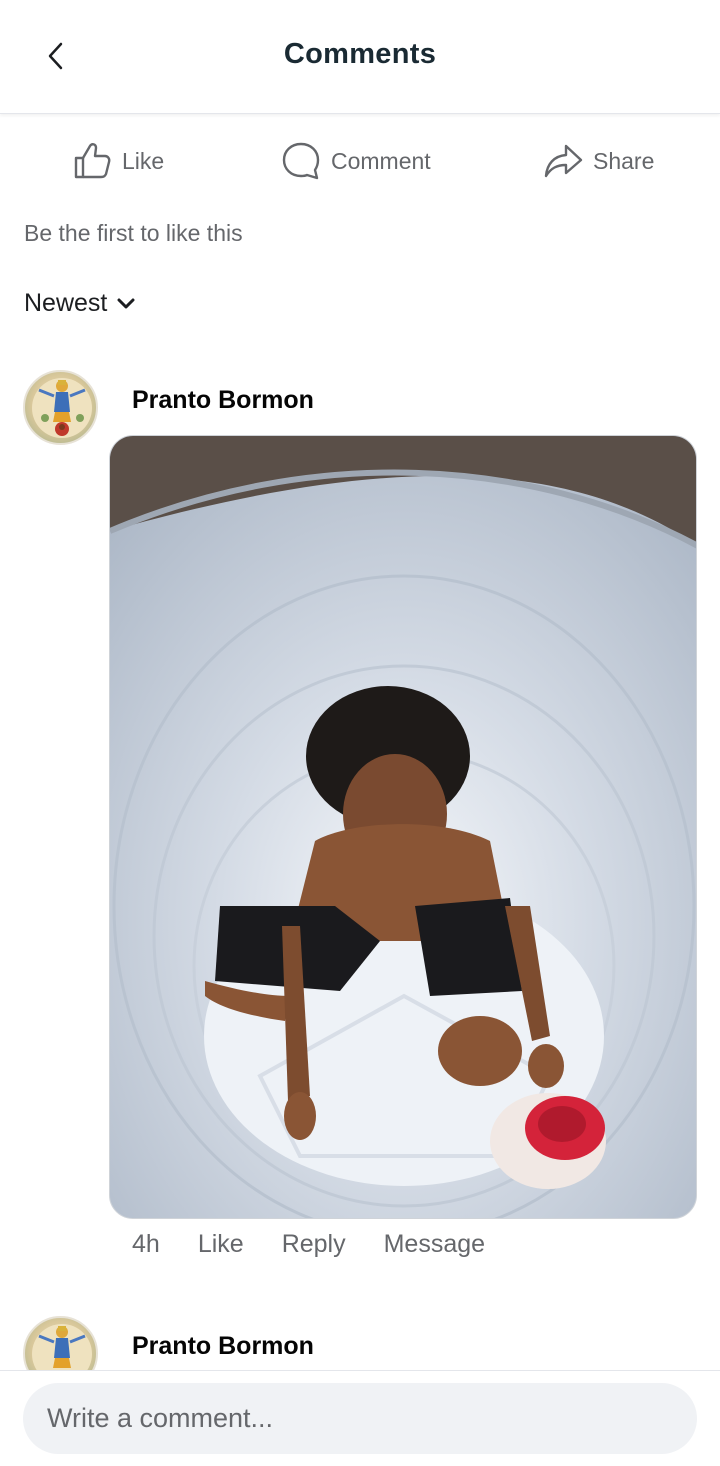  I want to click on like-label: Like, so click(143, 160).